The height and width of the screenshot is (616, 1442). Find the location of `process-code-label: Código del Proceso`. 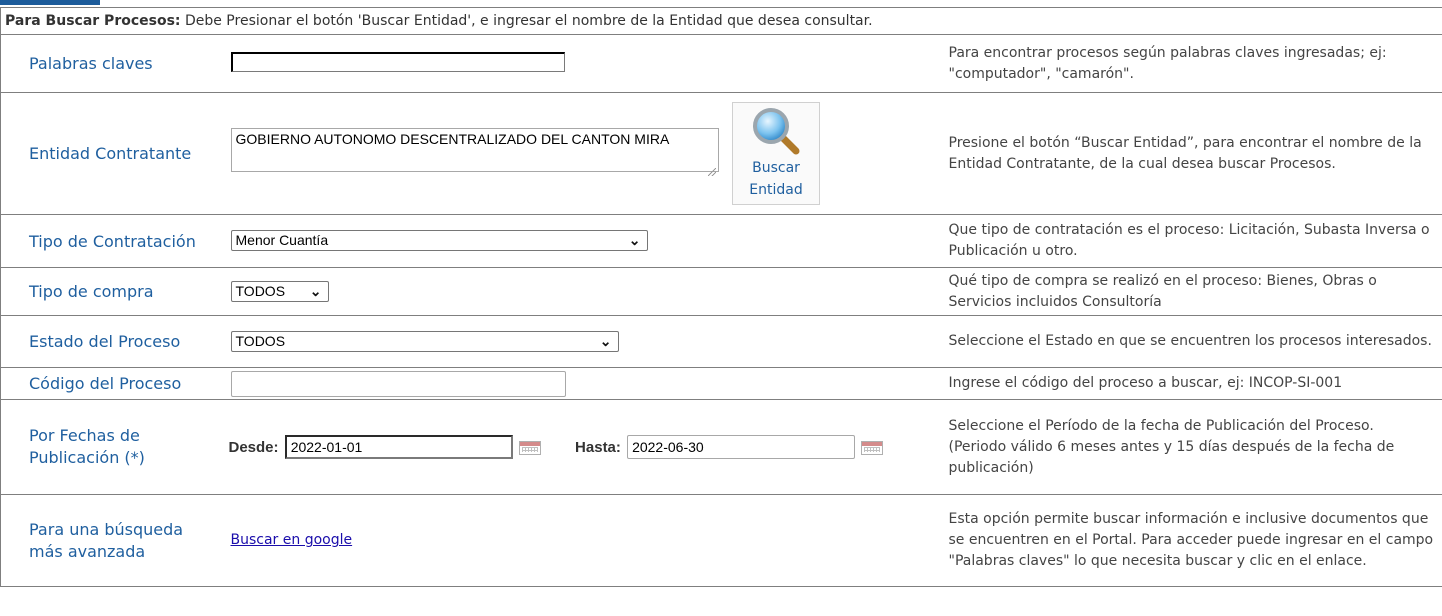

process-code-label: Código del Proceso is located at coordinates (114, 383).